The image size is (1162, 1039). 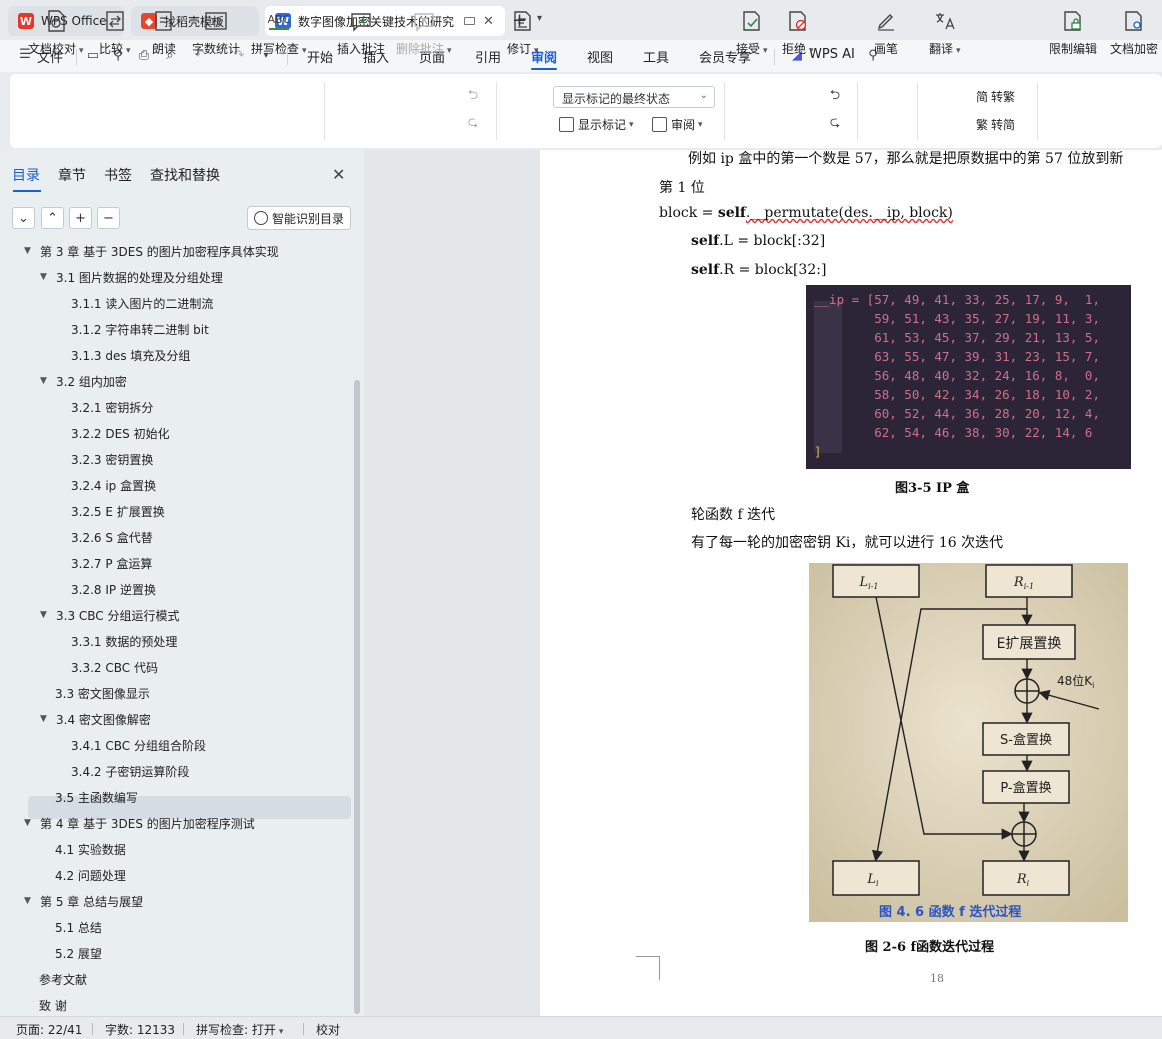 What do you see at coordinates (299, 218) in the screenshot?
I see `smart-toc-button: 智能识别目录` at bounding box center [299, 218].